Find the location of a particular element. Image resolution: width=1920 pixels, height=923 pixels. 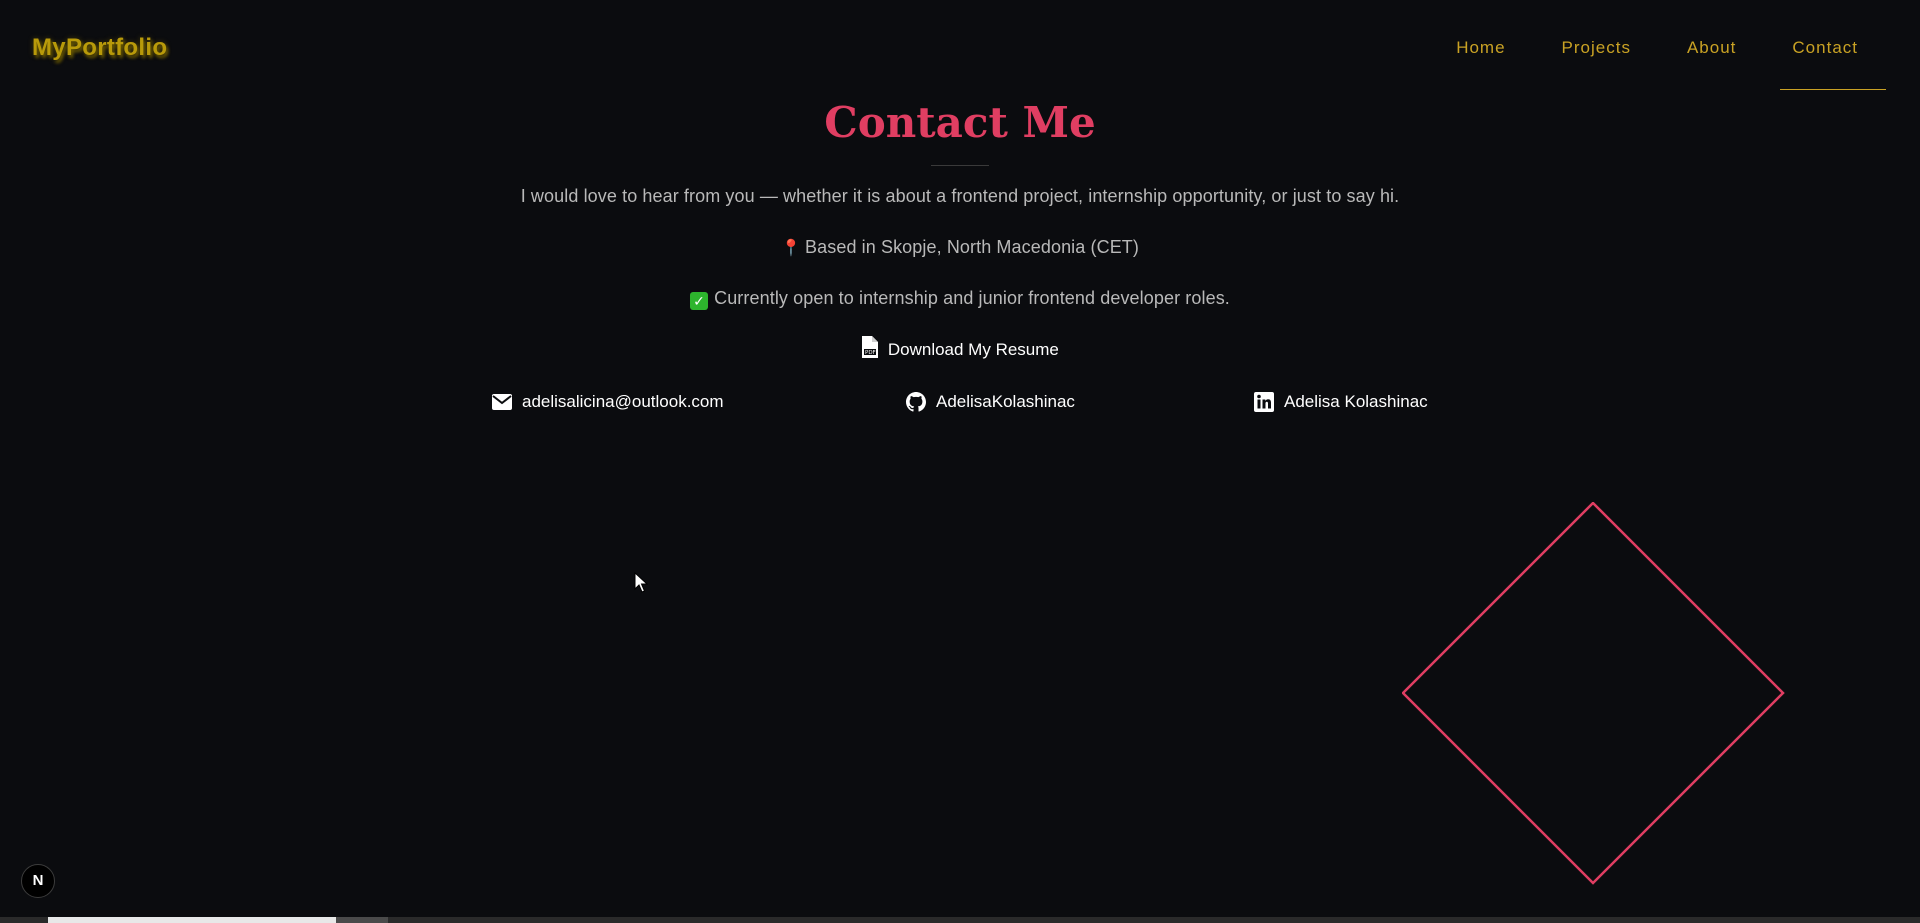

location-line: 📍 Based in Skopje, North Macedonia (CET) is located at coordinates (960, 247).